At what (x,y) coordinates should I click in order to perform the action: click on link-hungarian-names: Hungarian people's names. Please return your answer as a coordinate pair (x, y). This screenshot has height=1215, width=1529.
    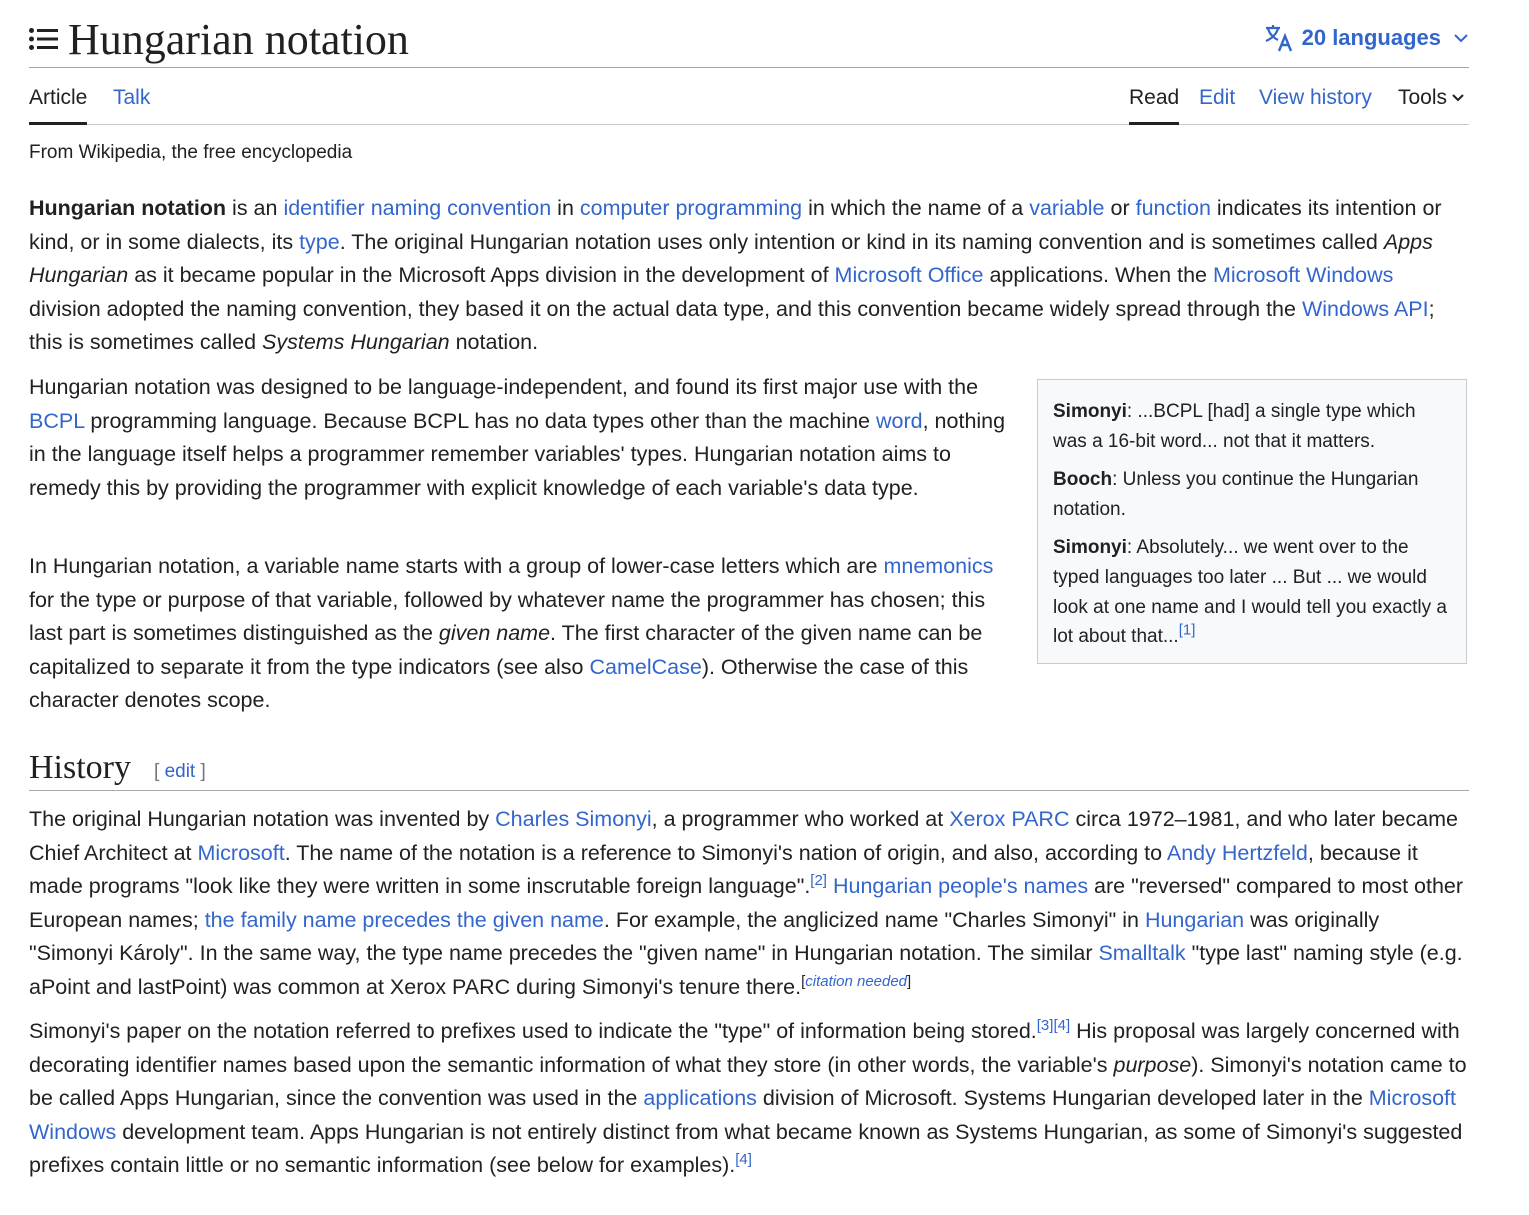
    Looking at the image, I should click on (960, 886).